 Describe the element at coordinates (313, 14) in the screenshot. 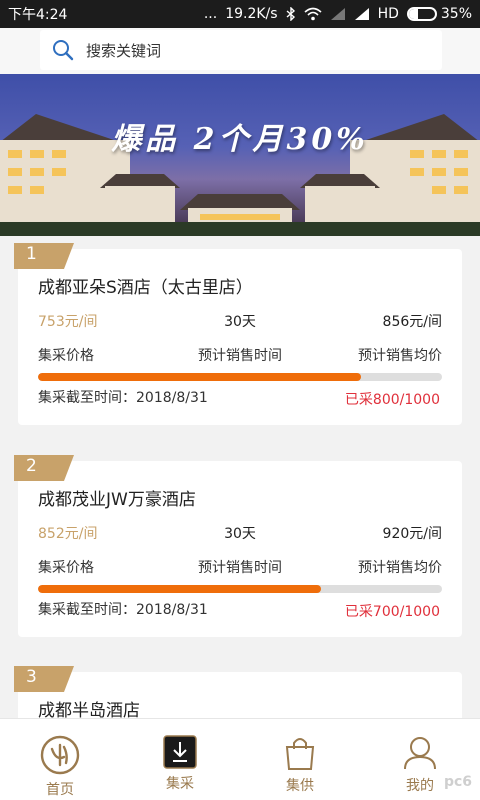

I see `wifi-icon` at that location.